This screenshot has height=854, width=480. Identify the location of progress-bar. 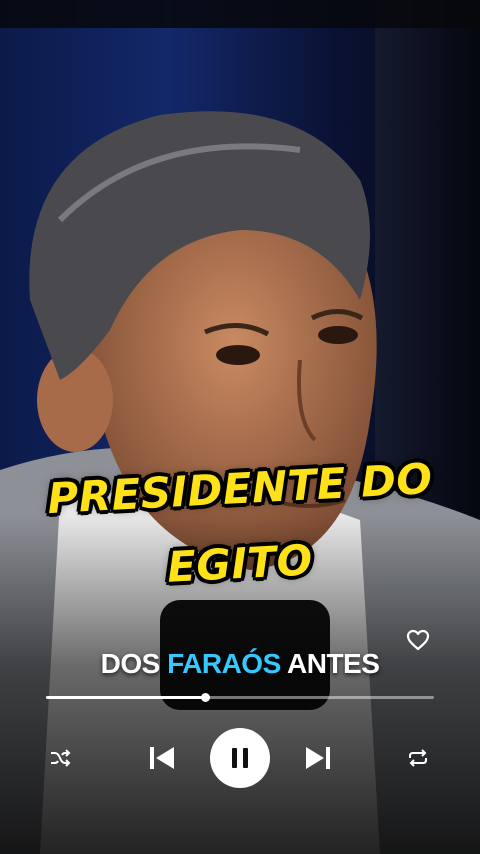
(240, 697).